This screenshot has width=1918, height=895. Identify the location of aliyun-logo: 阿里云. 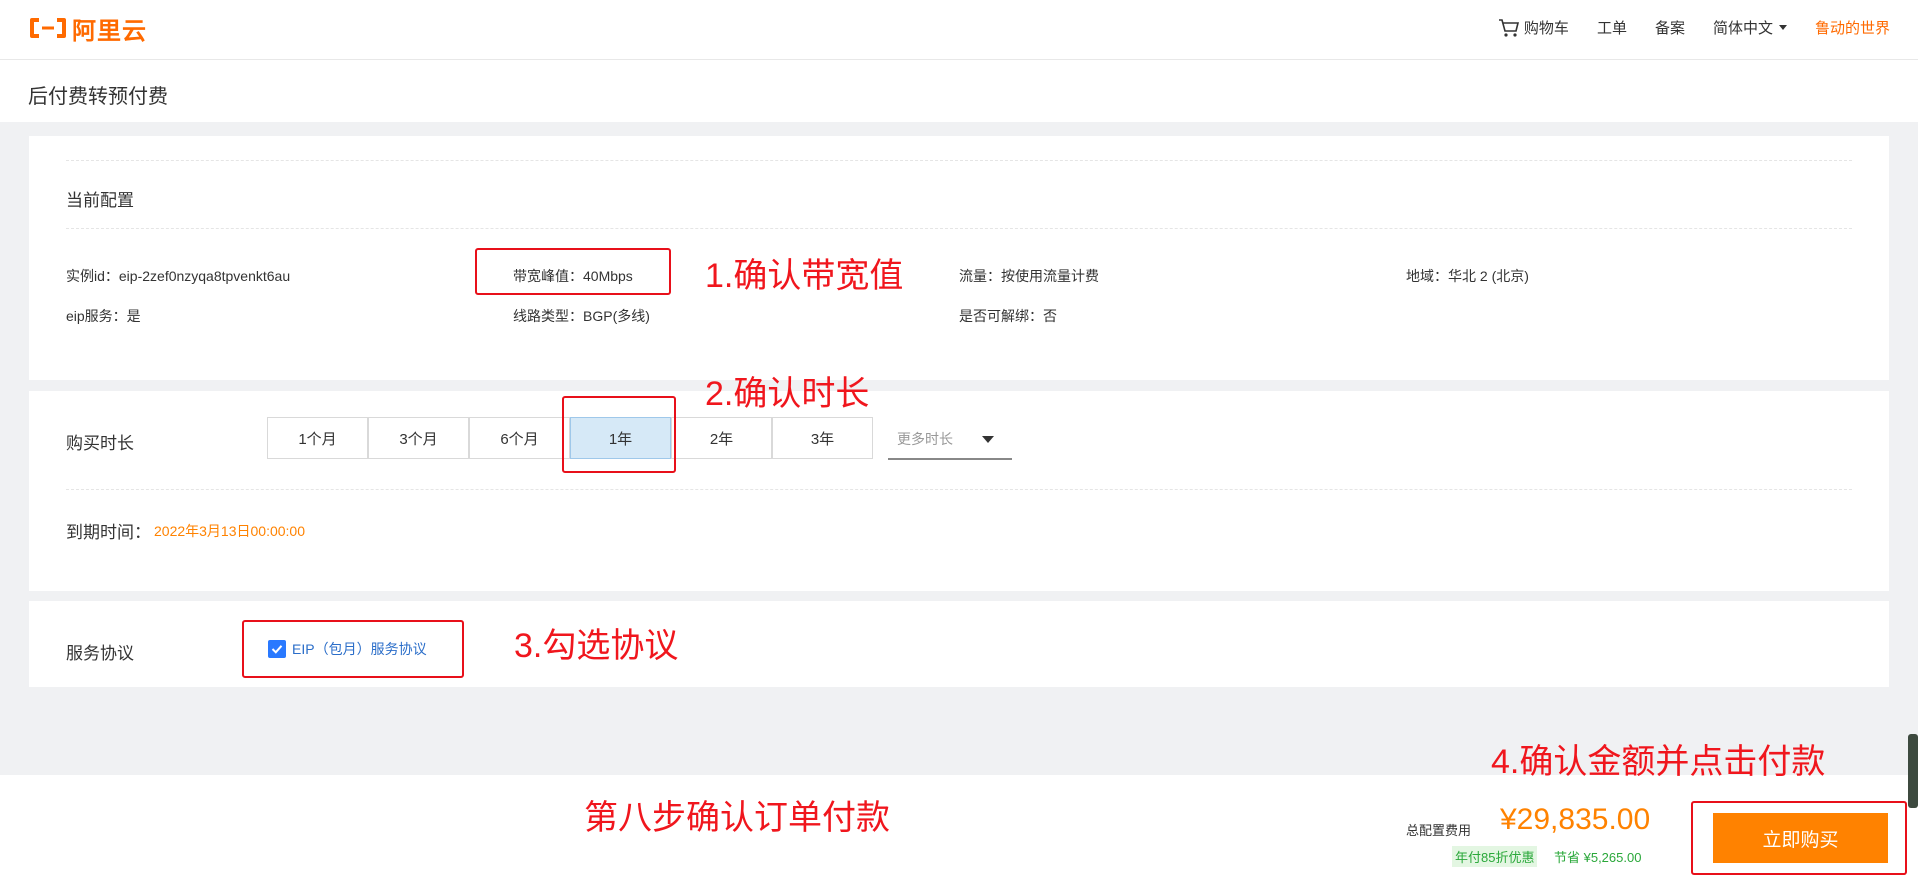
(87, 29).